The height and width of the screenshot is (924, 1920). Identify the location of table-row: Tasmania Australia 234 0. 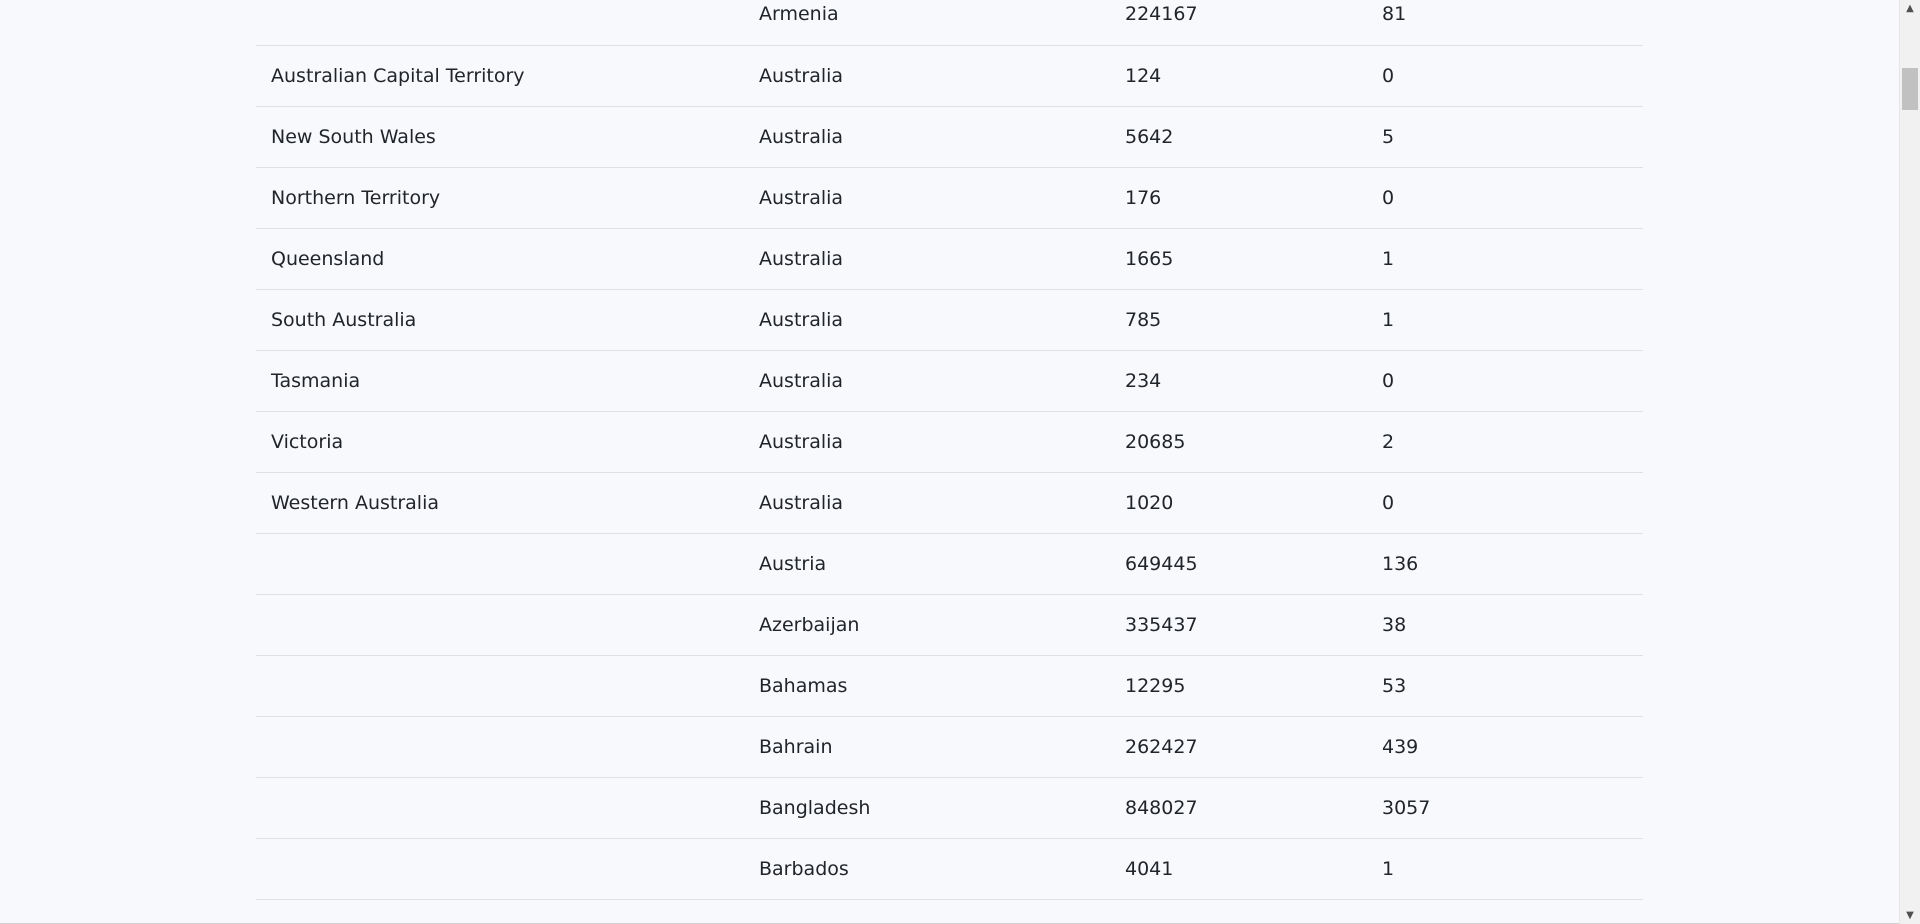
(949, 380).